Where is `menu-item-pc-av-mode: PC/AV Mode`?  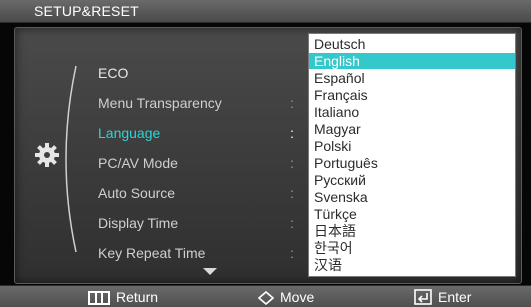
menu-item-pc-av-mode: PC/AV Mode is located at coordinates (160, 163).